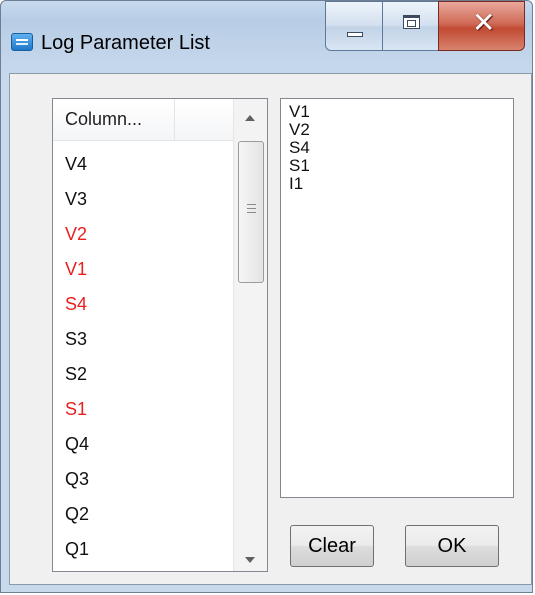 Image resolution: width=535 pixels, height=595 pixels. I want to click on selected-parameters-text: V1 V2 S4 S1 I1, so click(299, 148).